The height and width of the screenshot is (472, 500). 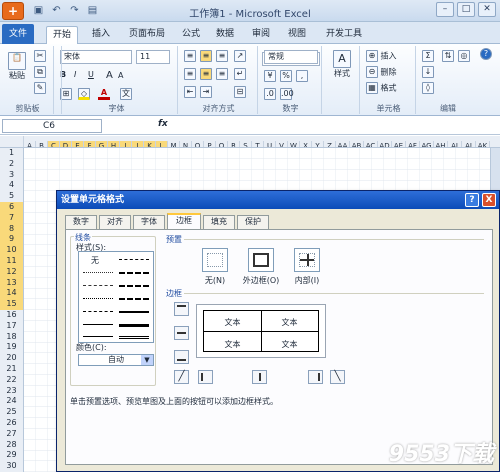 I want to click on column-header: AA, so click(x=343, y=144).